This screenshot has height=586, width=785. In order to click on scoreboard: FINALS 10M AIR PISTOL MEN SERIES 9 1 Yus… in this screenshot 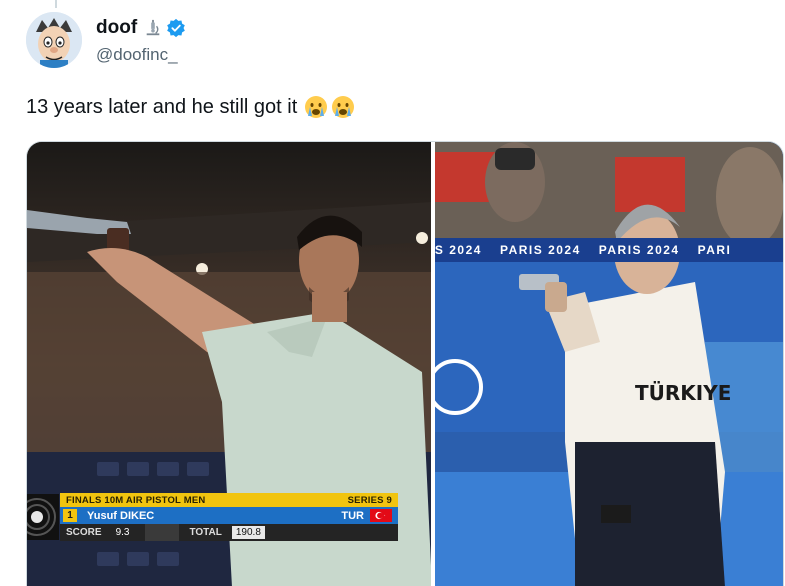, I will do `click(229, 517)`.